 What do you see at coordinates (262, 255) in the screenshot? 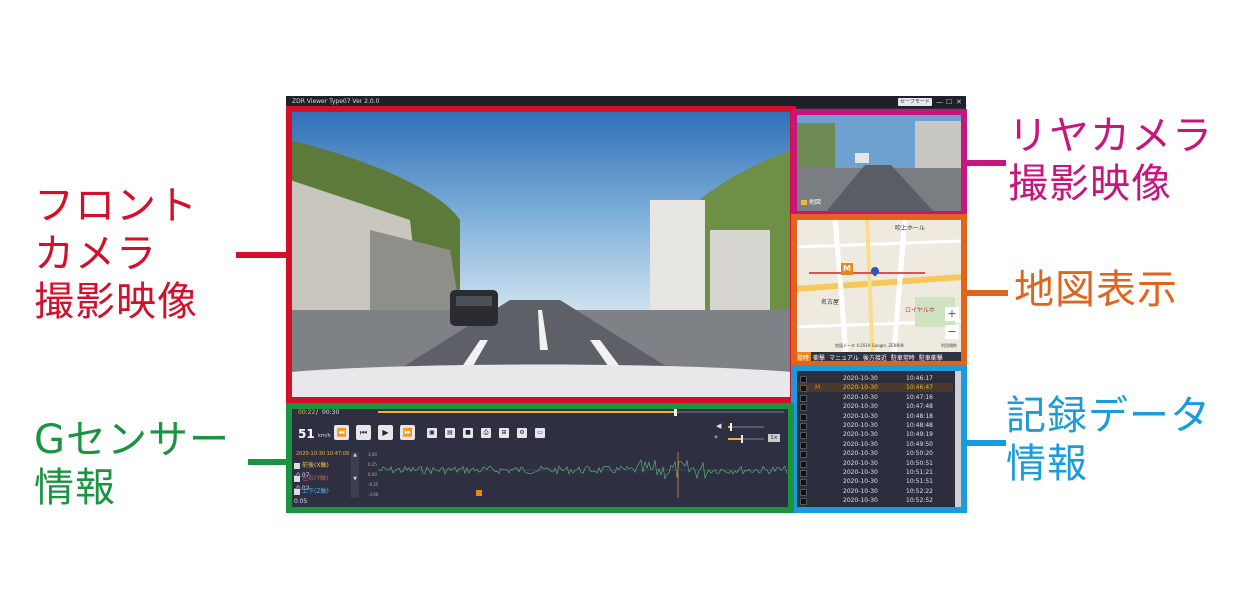
I see `leader-front` at bounding box center [262, 255].